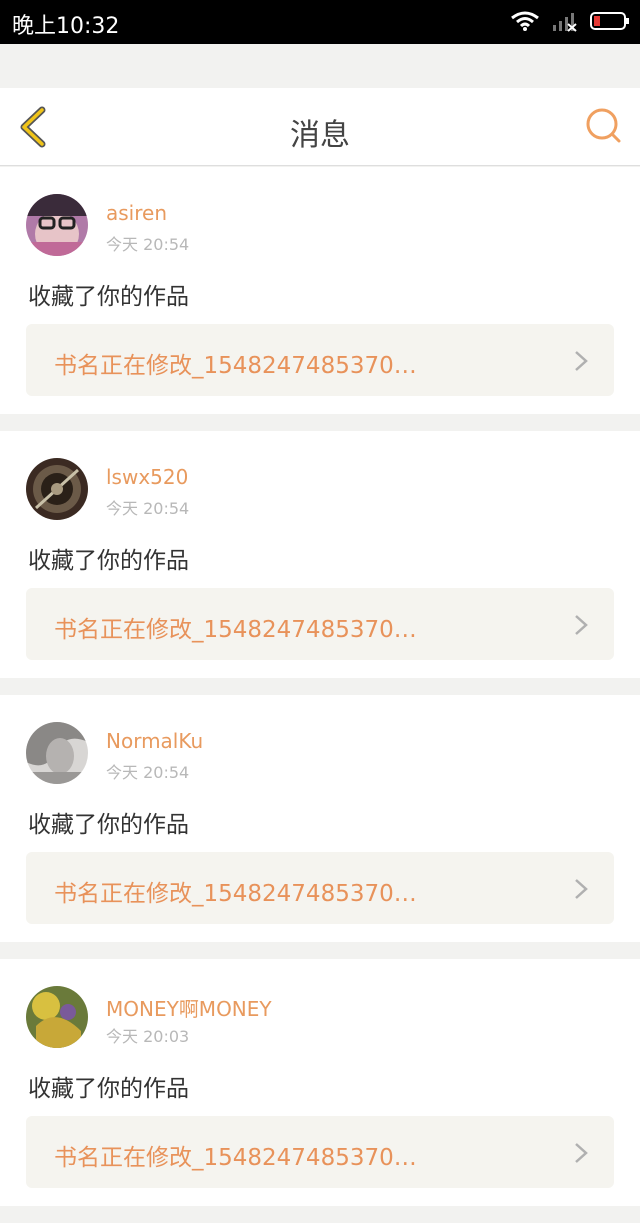  I want to click on top-spacer, so click(320, 66).